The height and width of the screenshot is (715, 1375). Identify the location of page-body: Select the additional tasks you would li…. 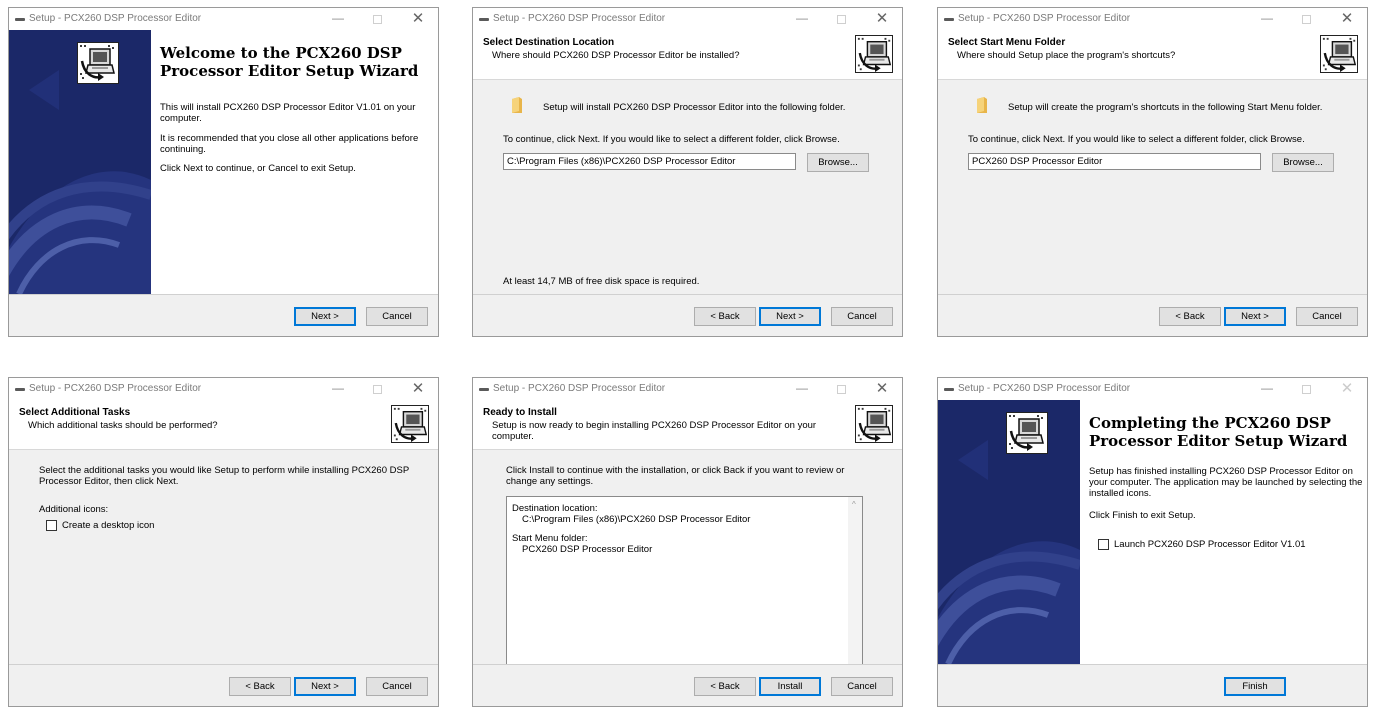
(223, 557).